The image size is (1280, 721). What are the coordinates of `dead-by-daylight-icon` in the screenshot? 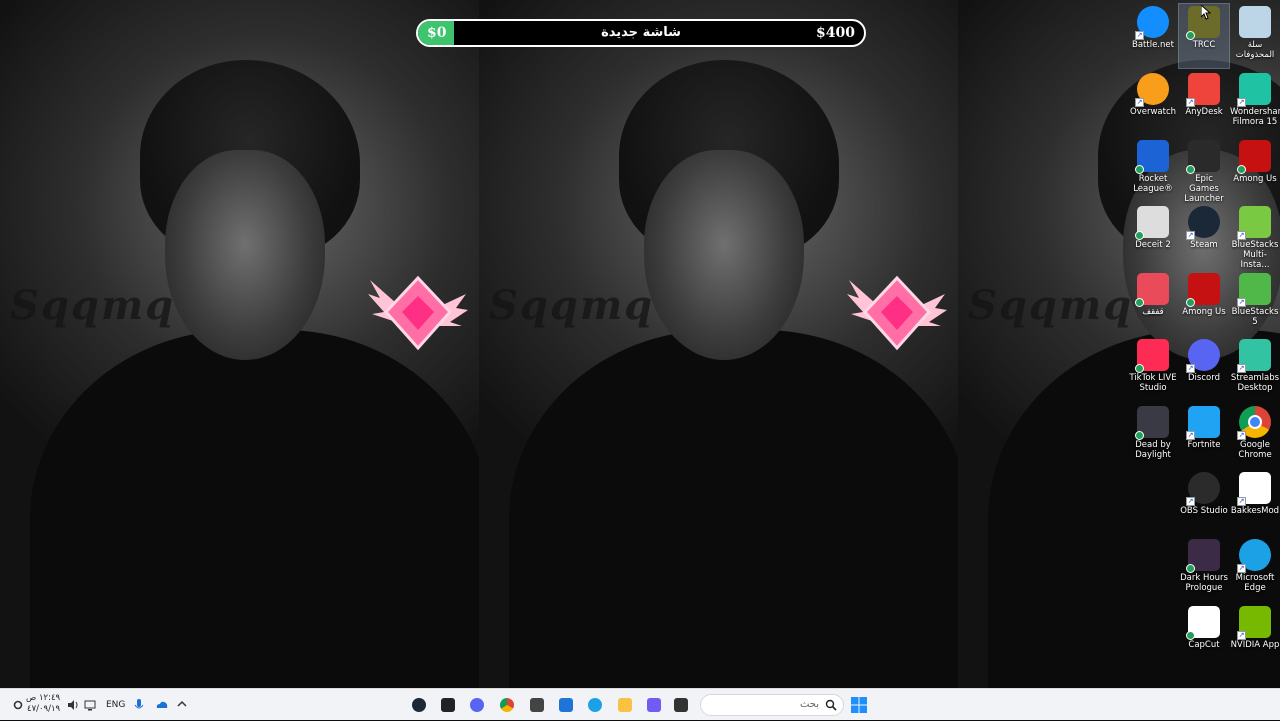 It's located at (1152, 423).